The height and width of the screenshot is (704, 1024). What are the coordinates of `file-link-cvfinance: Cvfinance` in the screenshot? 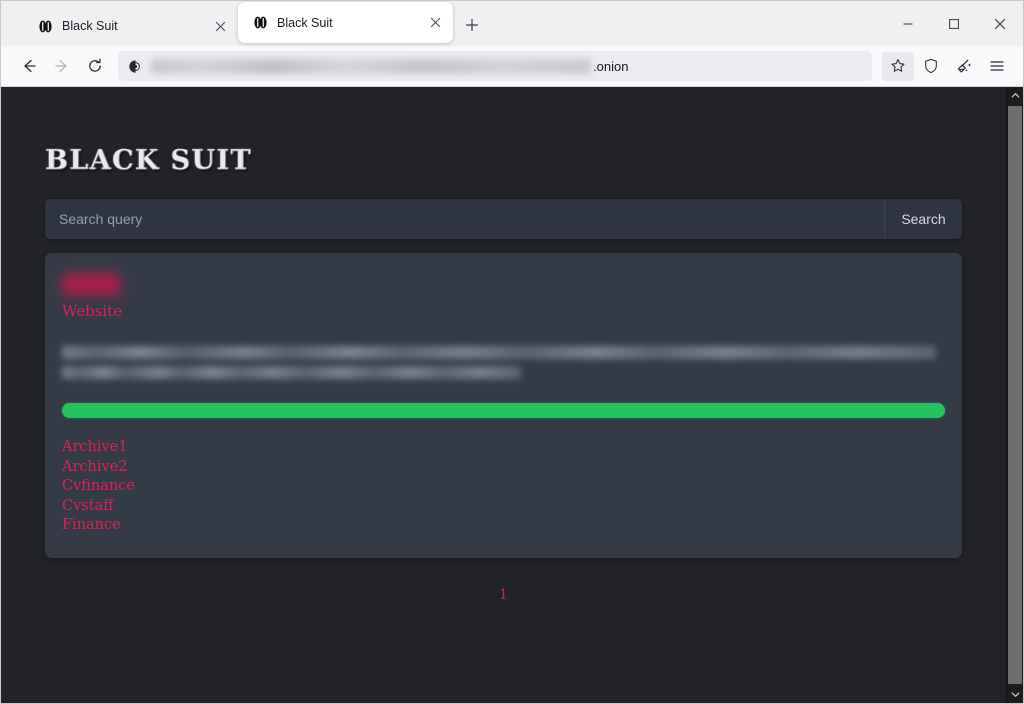 It's located at (503, 487).